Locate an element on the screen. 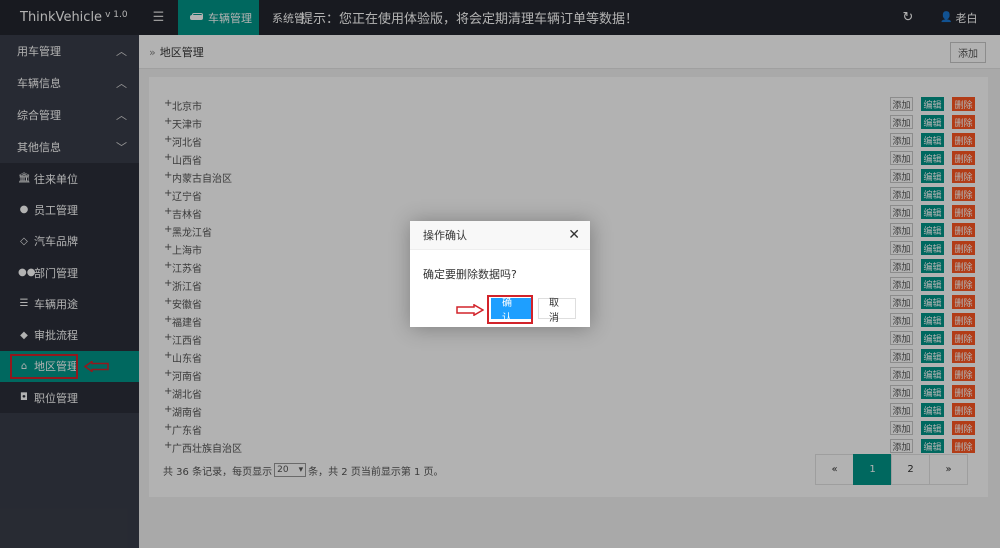  dialog-title: 操作确认 ✕ is located at coordinates (500, 235).